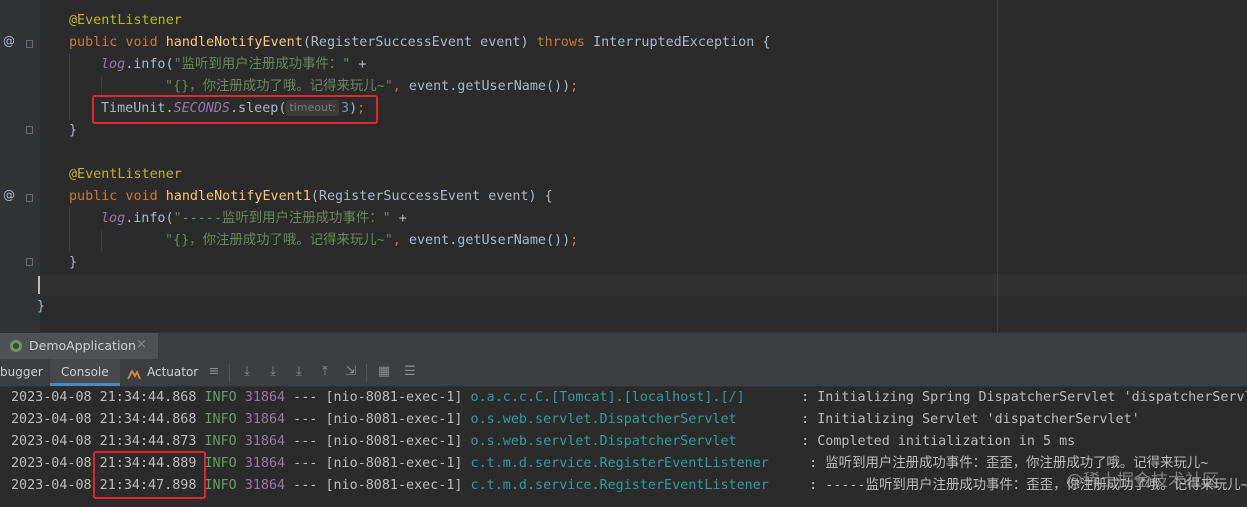 The image size is (1247, 507). What do you see at coordinates (623, 373) in the screenshot?
I see `run-toolbar: bugger Console Actuator ≡ ⤓ ⤓ ⤓ ⤒ ⇲ ▦ ☰` at bounding box center [623, 373].